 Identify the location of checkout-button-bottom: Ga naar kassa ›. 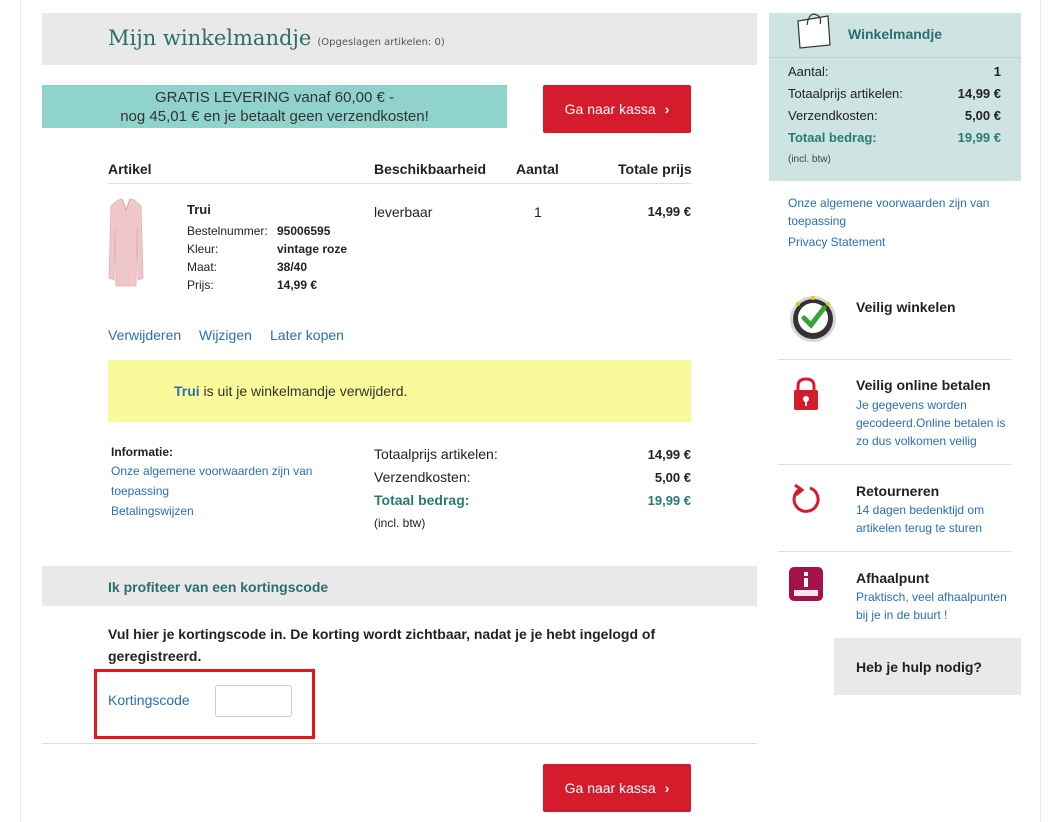
(617, 788).